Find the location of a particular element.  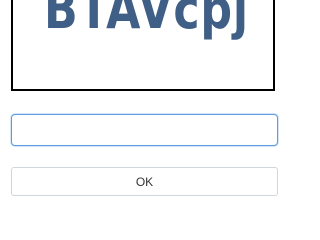

captcha-answer-input is located at coordinates (144, 130).